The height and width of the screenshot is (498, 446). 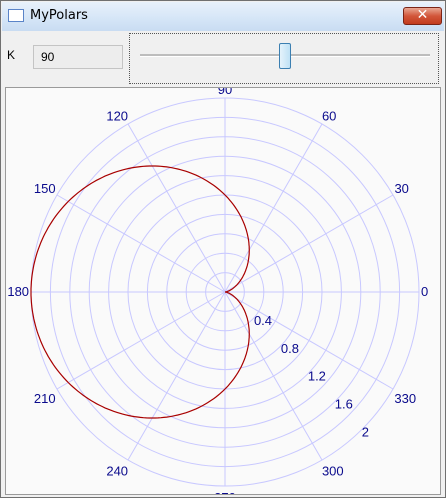 What do you see at coordinates (16, 15) in the screenshot?
I see `window-icon` at bounding box center [16, 15].